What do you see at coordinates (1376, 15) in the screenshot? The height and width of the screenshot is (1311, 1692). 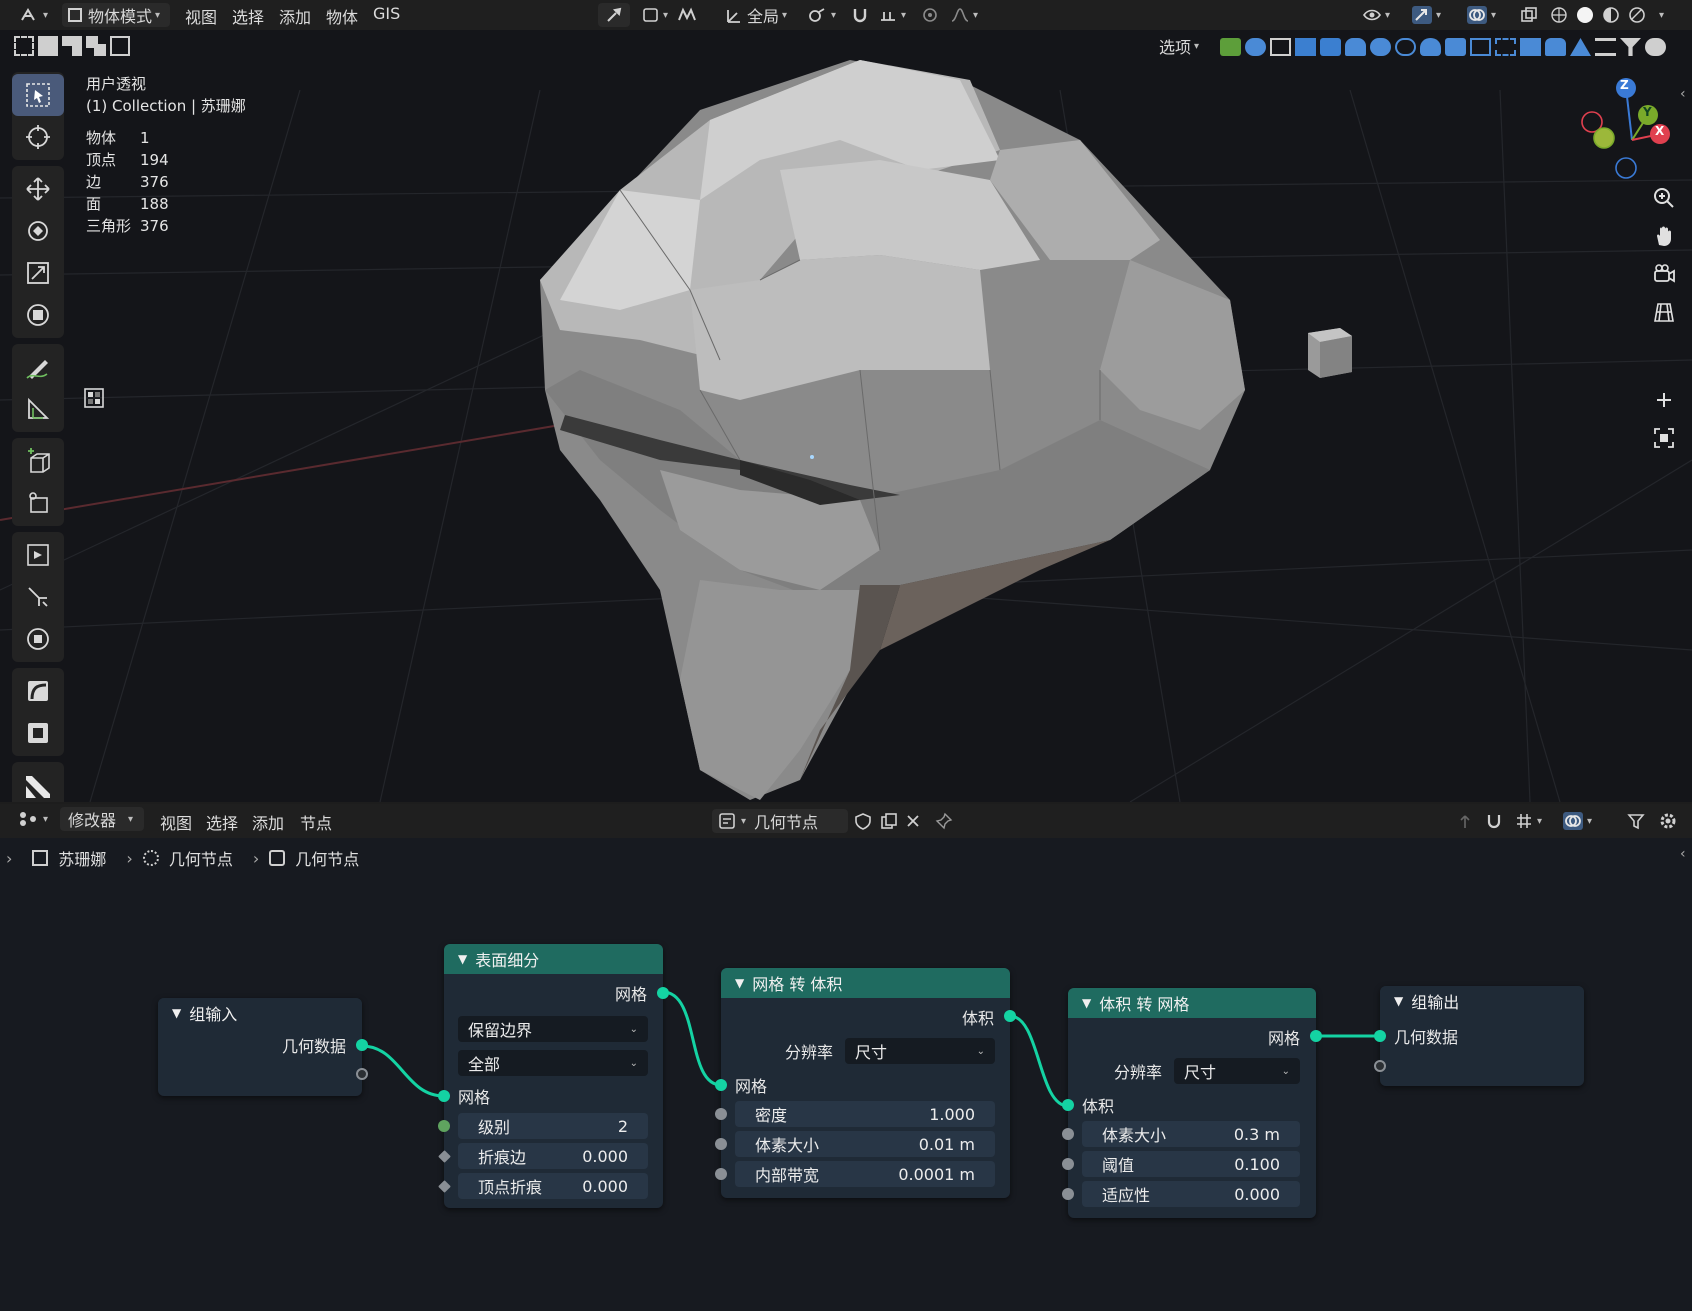 I see `visibility-button: ▾` at bounding box center [1376, 15].